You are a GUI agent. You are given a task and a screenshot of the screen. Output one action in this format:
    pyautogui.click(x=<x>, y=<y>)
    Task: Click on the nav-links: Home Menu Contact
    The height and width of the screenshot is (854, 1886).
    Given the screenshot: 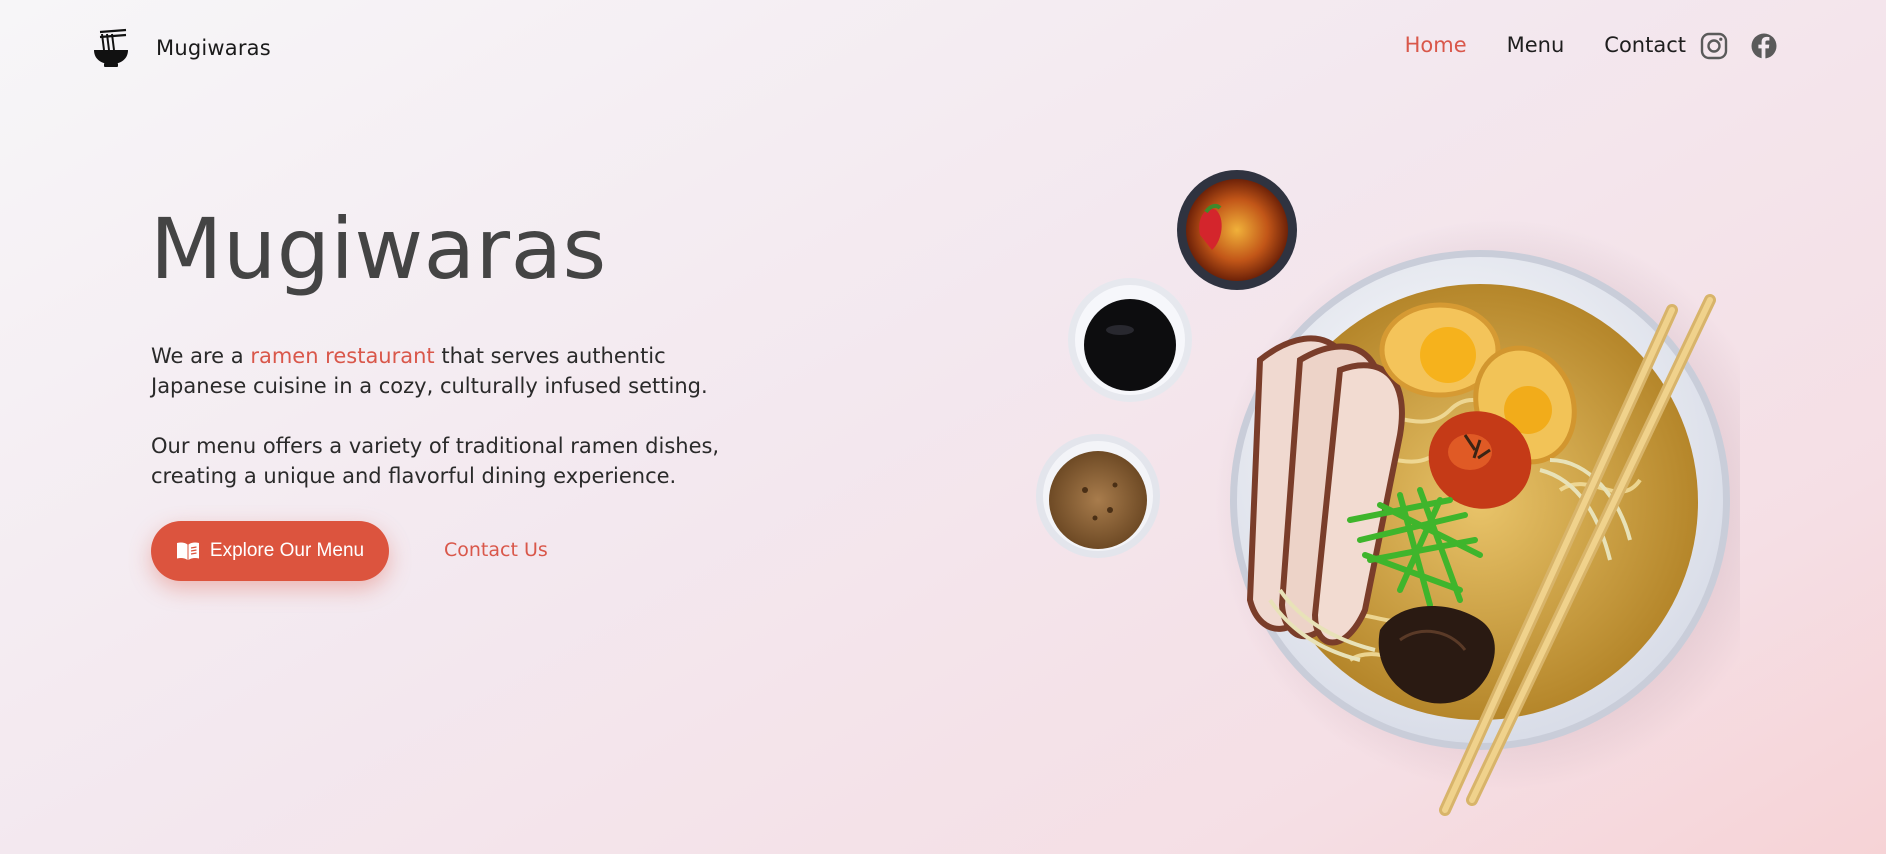 What is the action you would take?
    pyautogui.click(x=1525, y=45)
    